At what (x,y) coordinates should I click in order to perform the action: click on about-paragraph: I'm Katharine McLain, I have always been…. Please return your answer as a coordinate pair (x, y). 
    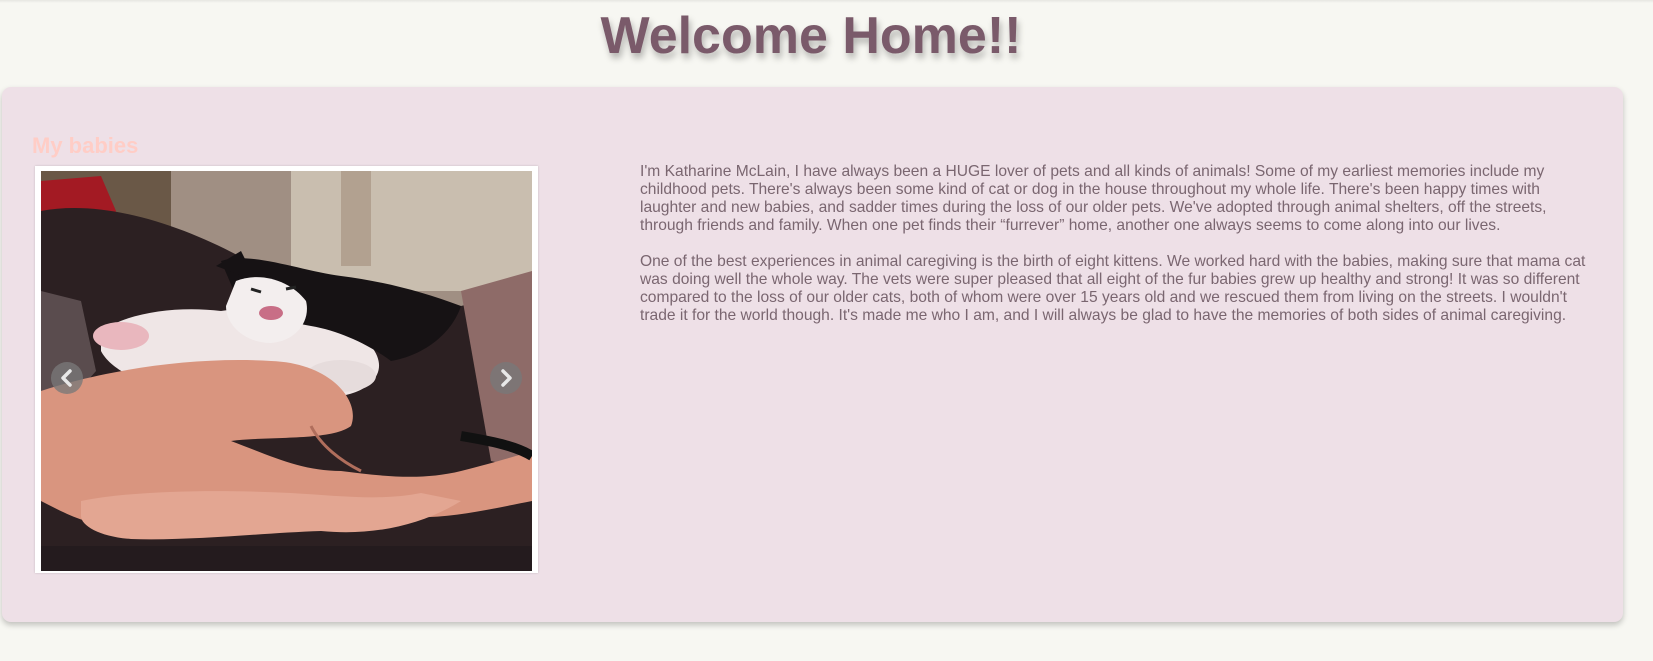
    Looking at the image, I should click on (1093, 198).